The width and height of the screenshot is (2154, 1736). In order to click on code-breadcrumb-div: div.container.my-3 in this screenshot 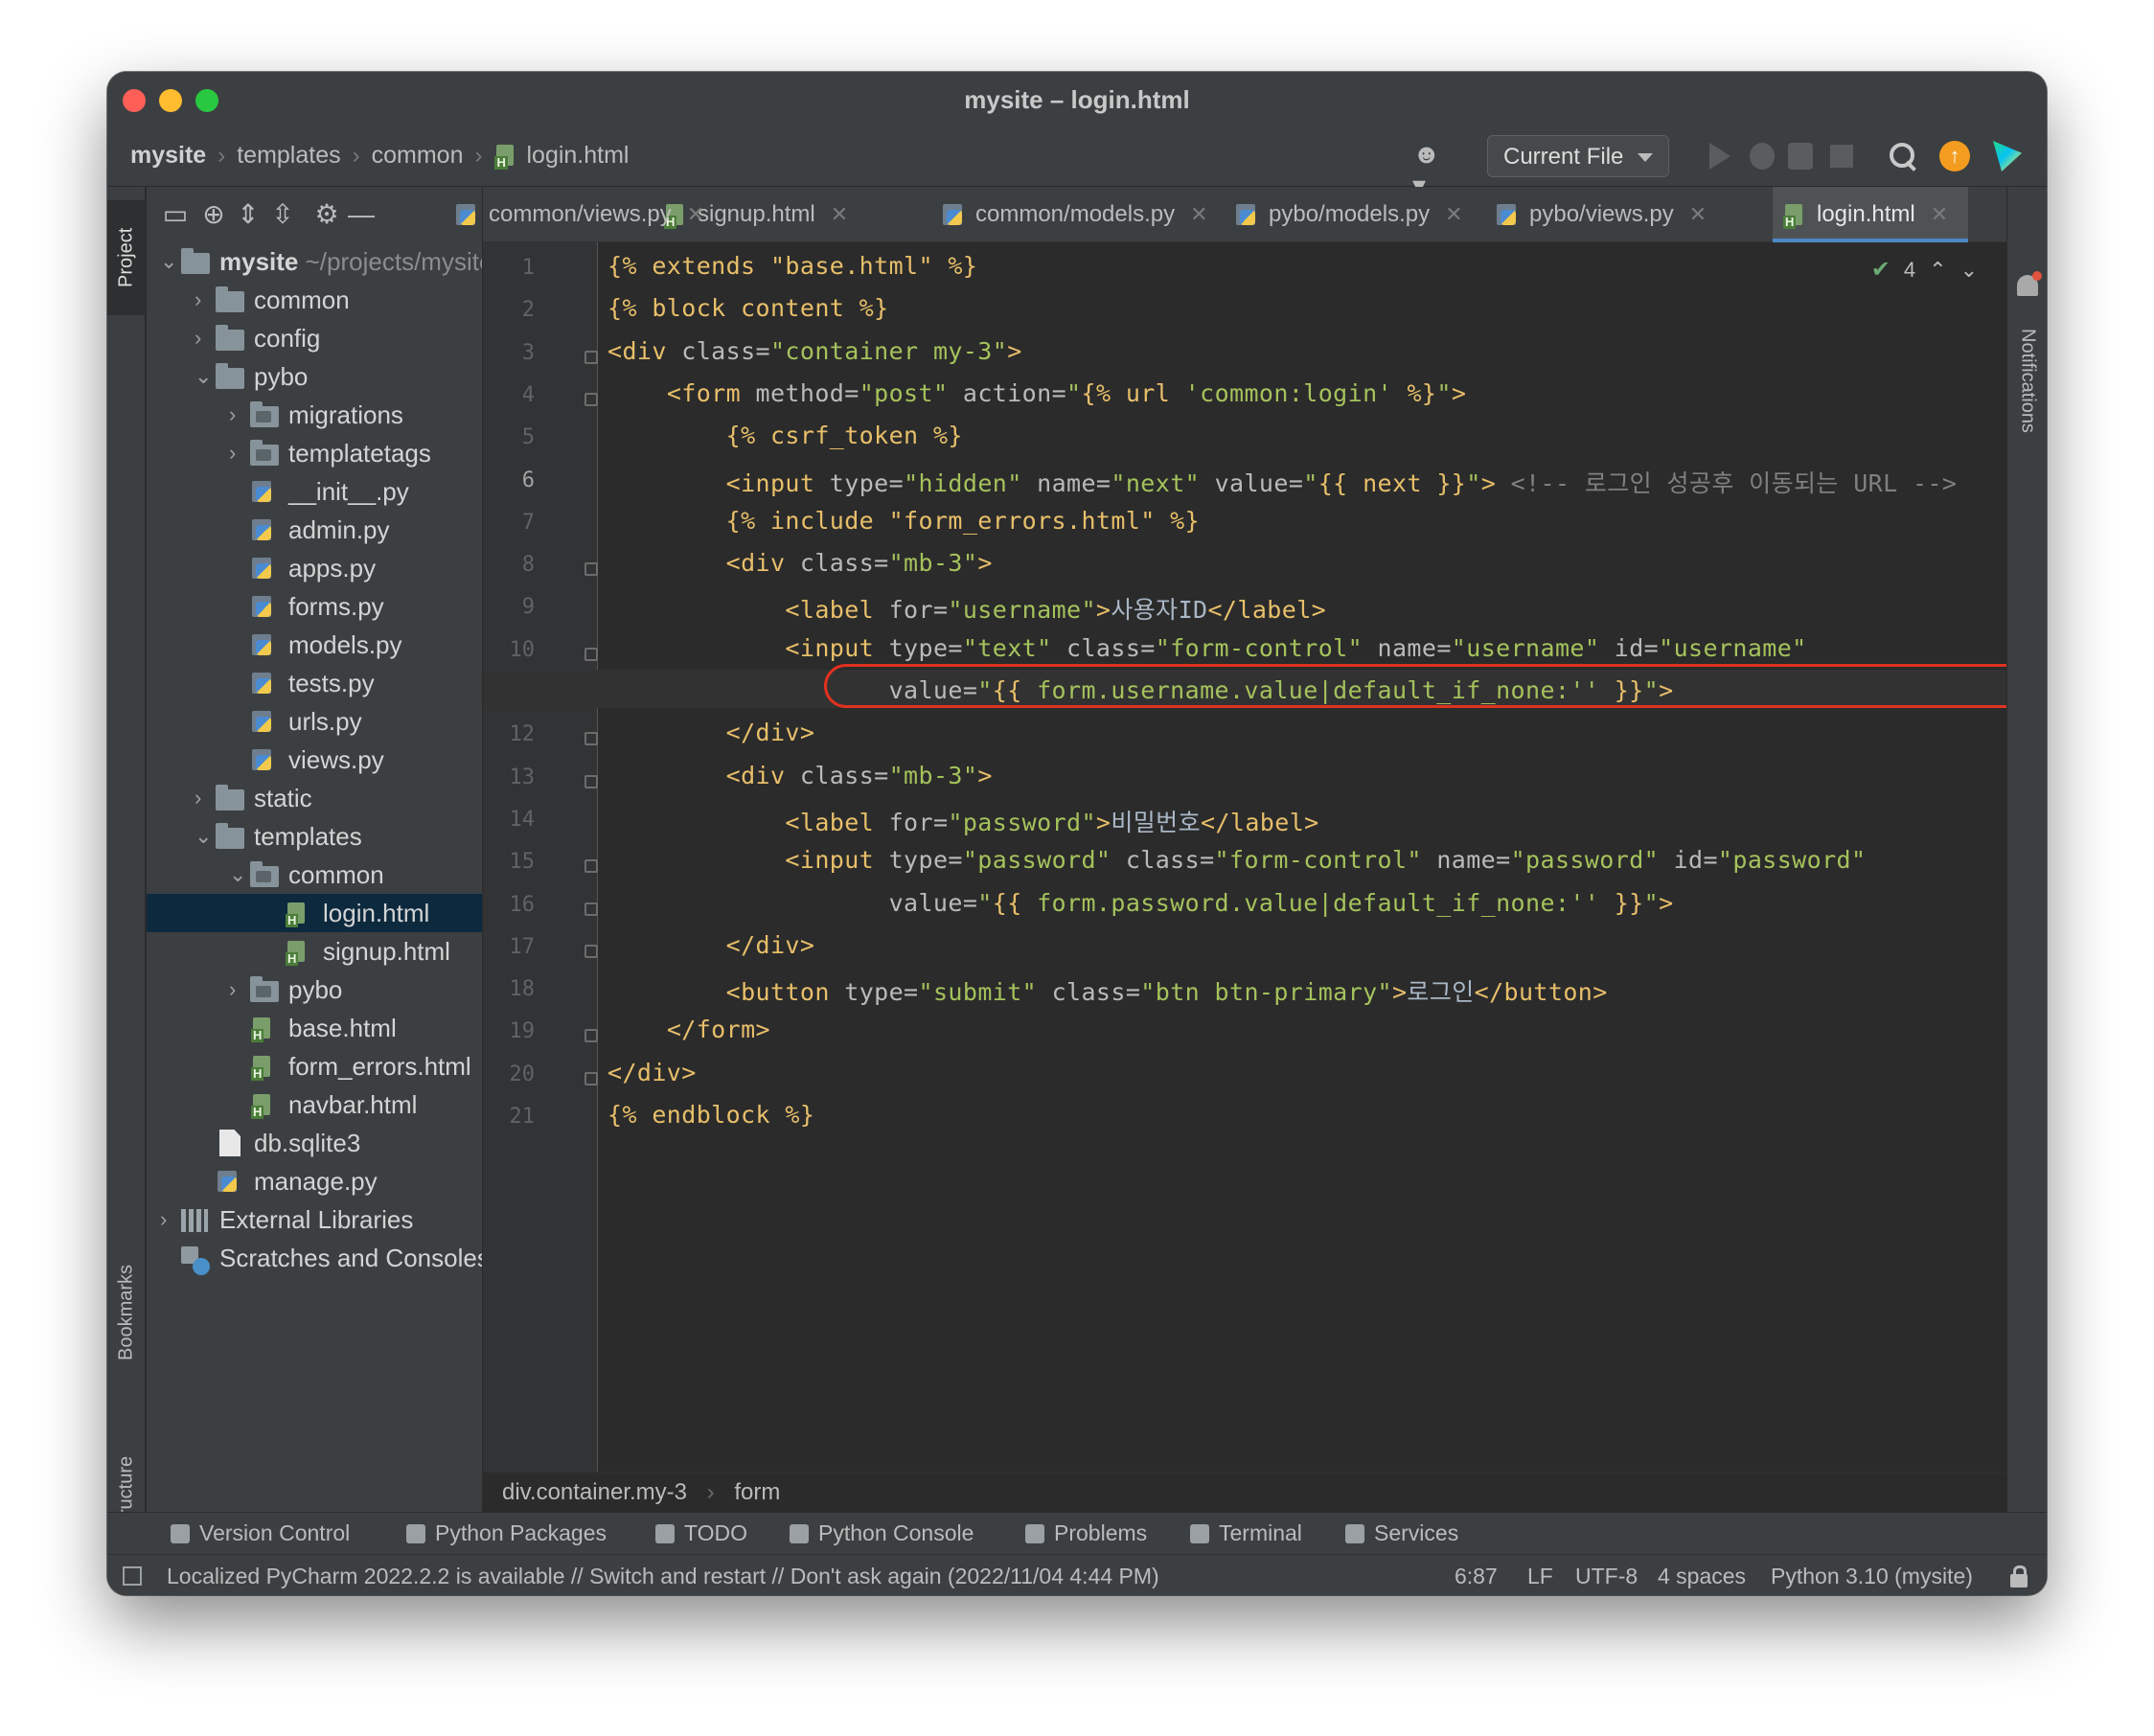, I will do `click(595, 1492)`.